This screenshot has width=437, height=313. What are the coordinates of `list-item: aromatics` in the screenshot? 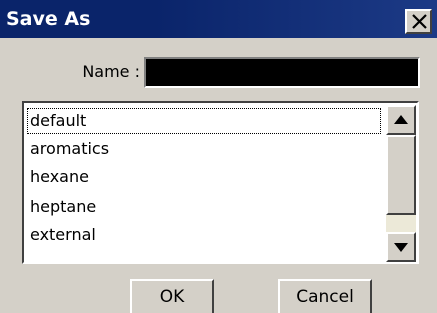 It's located at (204, 149).